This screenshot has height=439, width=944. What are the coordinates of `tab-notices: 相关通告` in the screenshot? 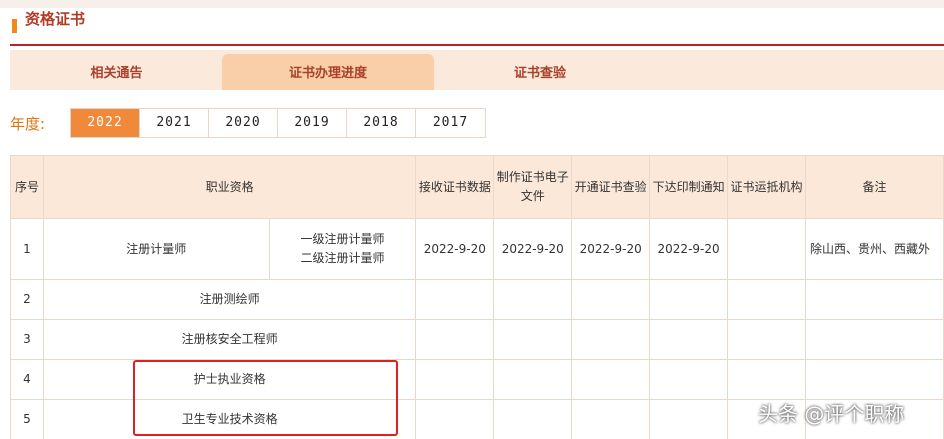 It's located at (116, 72).